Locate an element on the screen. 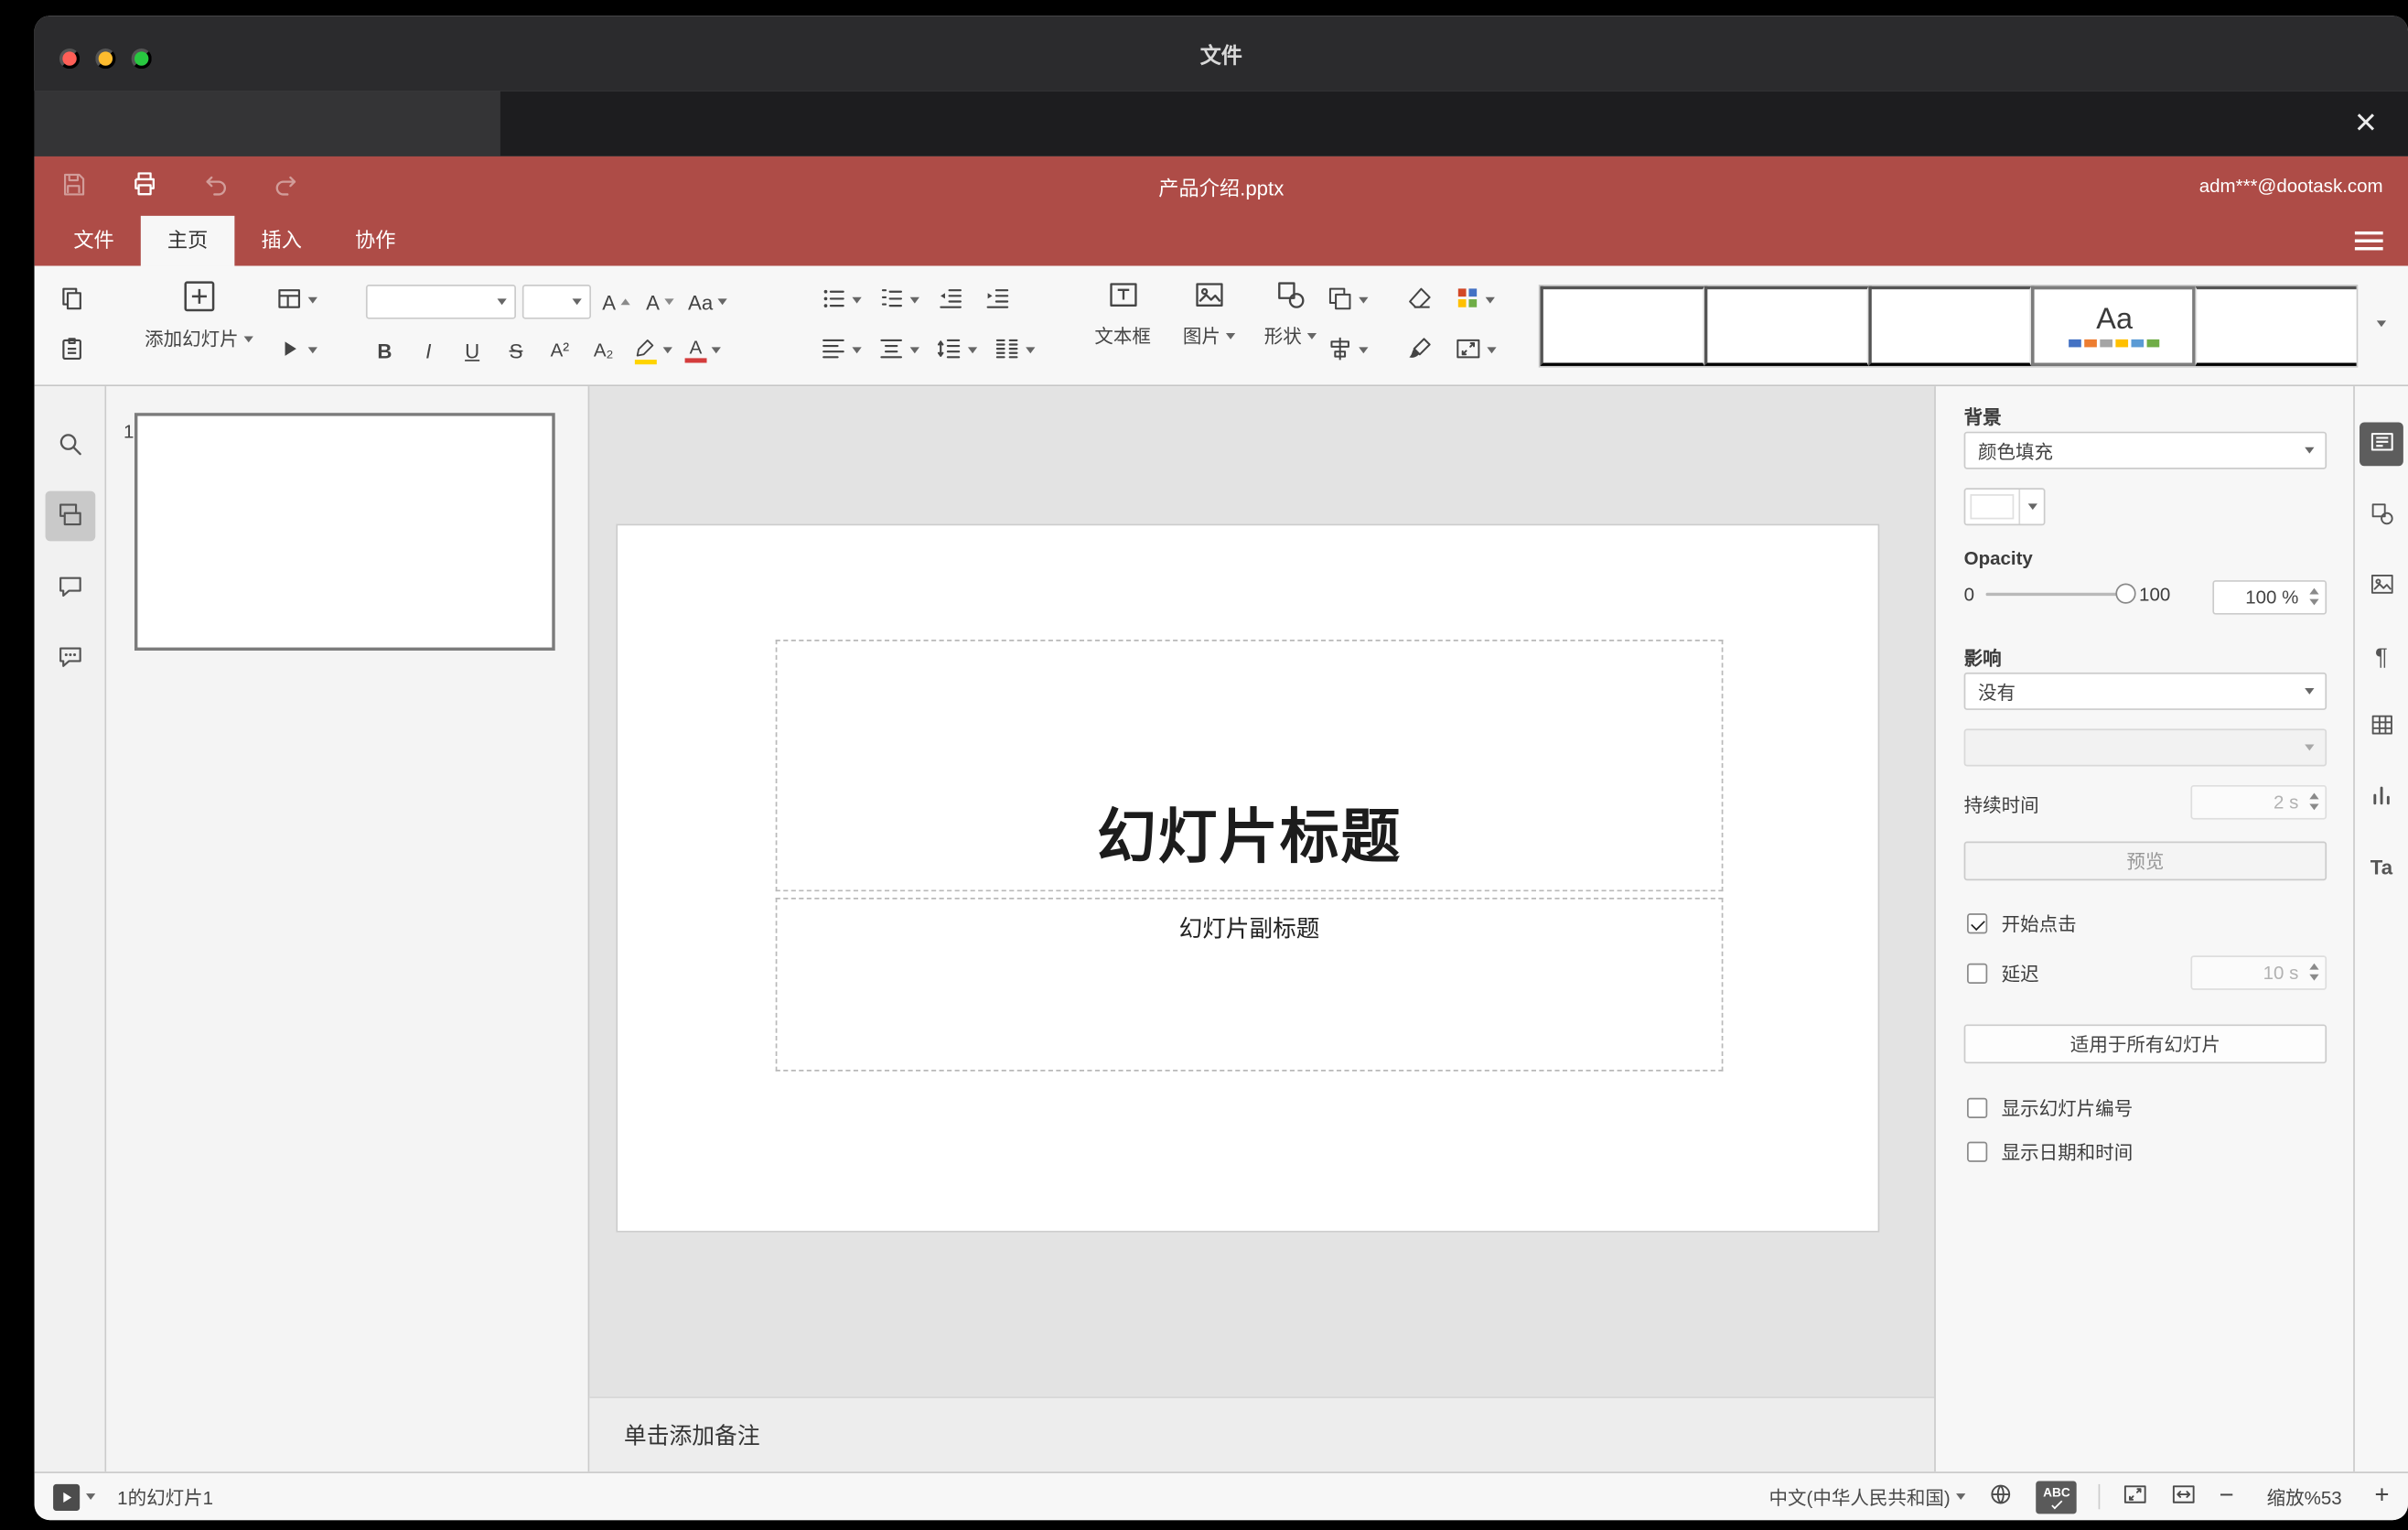  slide-thumbnails-panel: 1 is located at coordinates (348, 929).